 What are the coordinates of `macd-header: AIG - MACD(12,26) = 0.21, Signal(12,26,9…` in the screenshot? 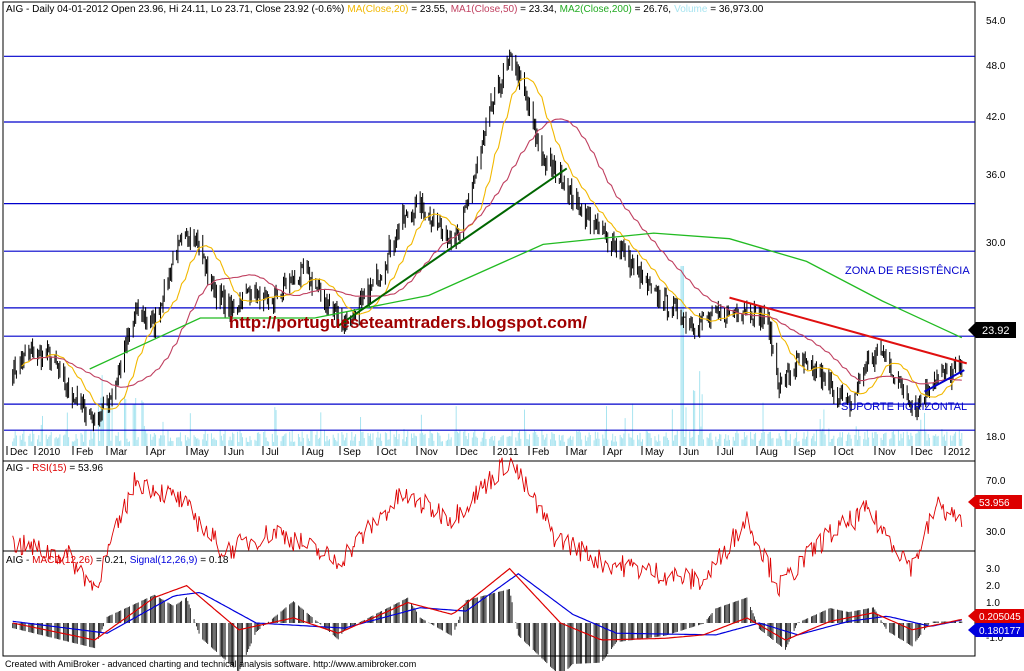 It's located at (117, 560).